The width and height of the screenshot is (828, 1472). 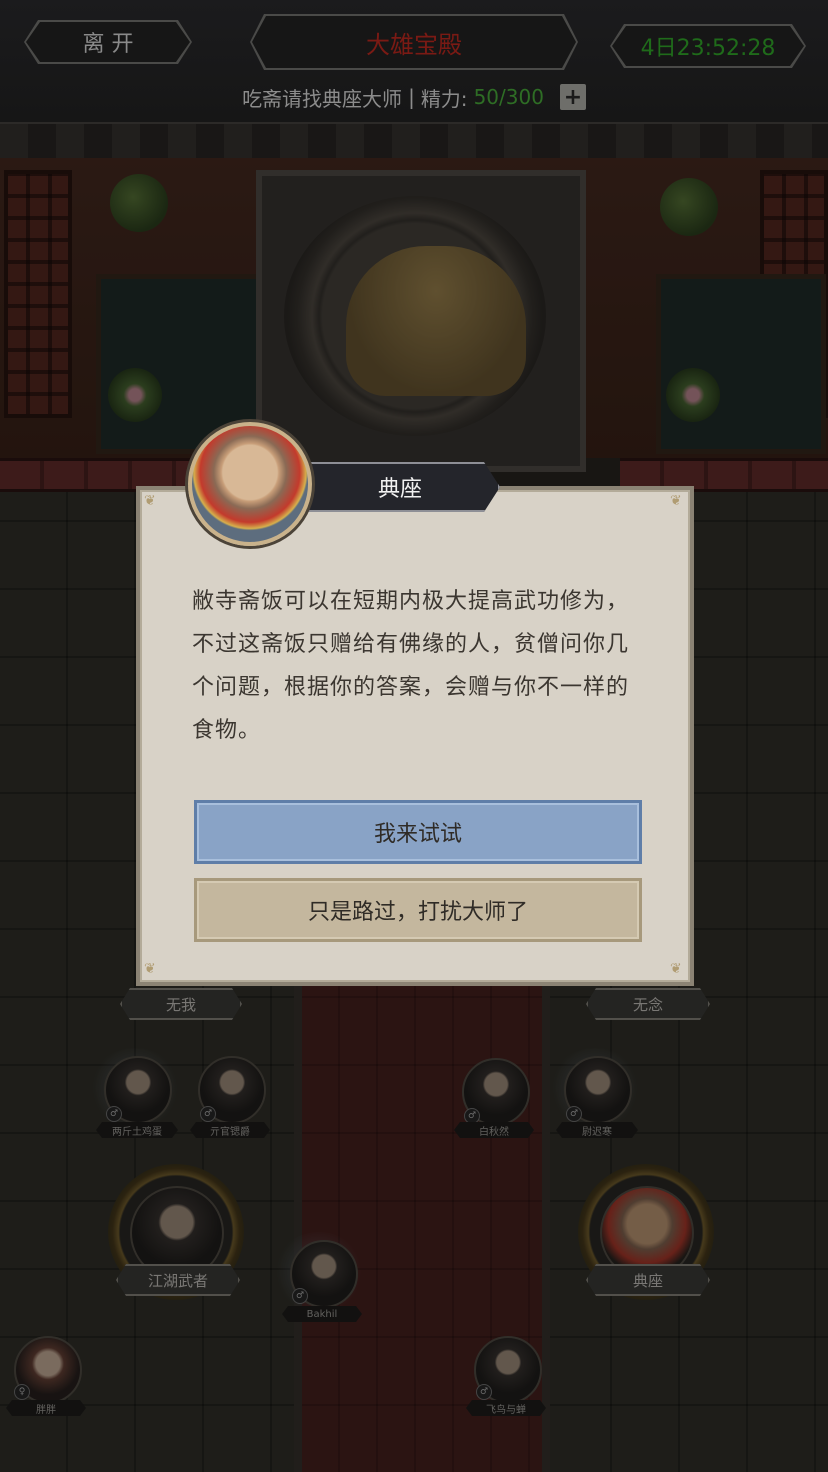 I want to click on leave-button-frame: 离 开, so click(x=108, y=42).